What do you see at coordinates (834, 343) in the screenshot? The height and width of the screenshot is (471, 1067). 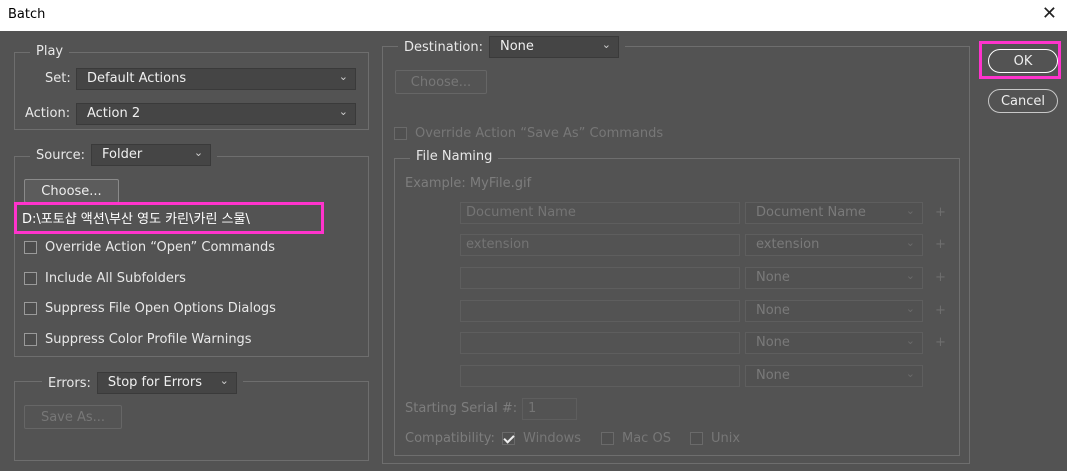 I see `naming-select-5: None ⌄` at bounding box center [834, 343].